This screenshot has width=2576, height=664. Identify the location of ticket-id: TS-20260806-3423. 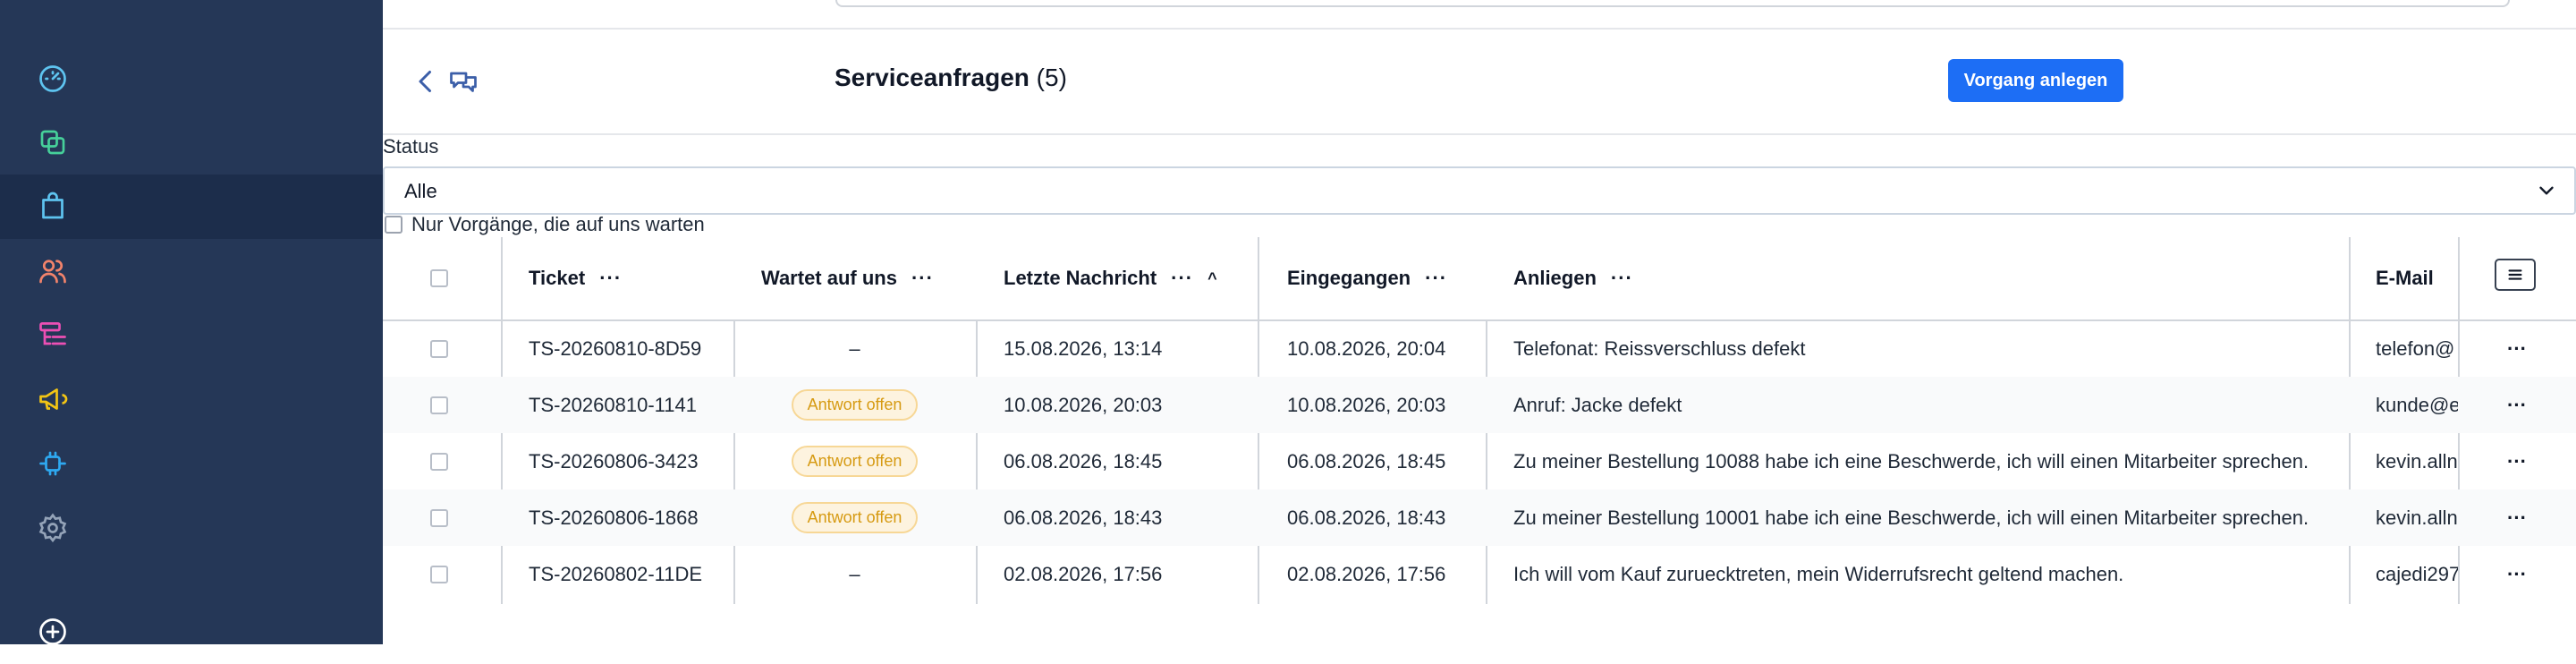
(614, 461).